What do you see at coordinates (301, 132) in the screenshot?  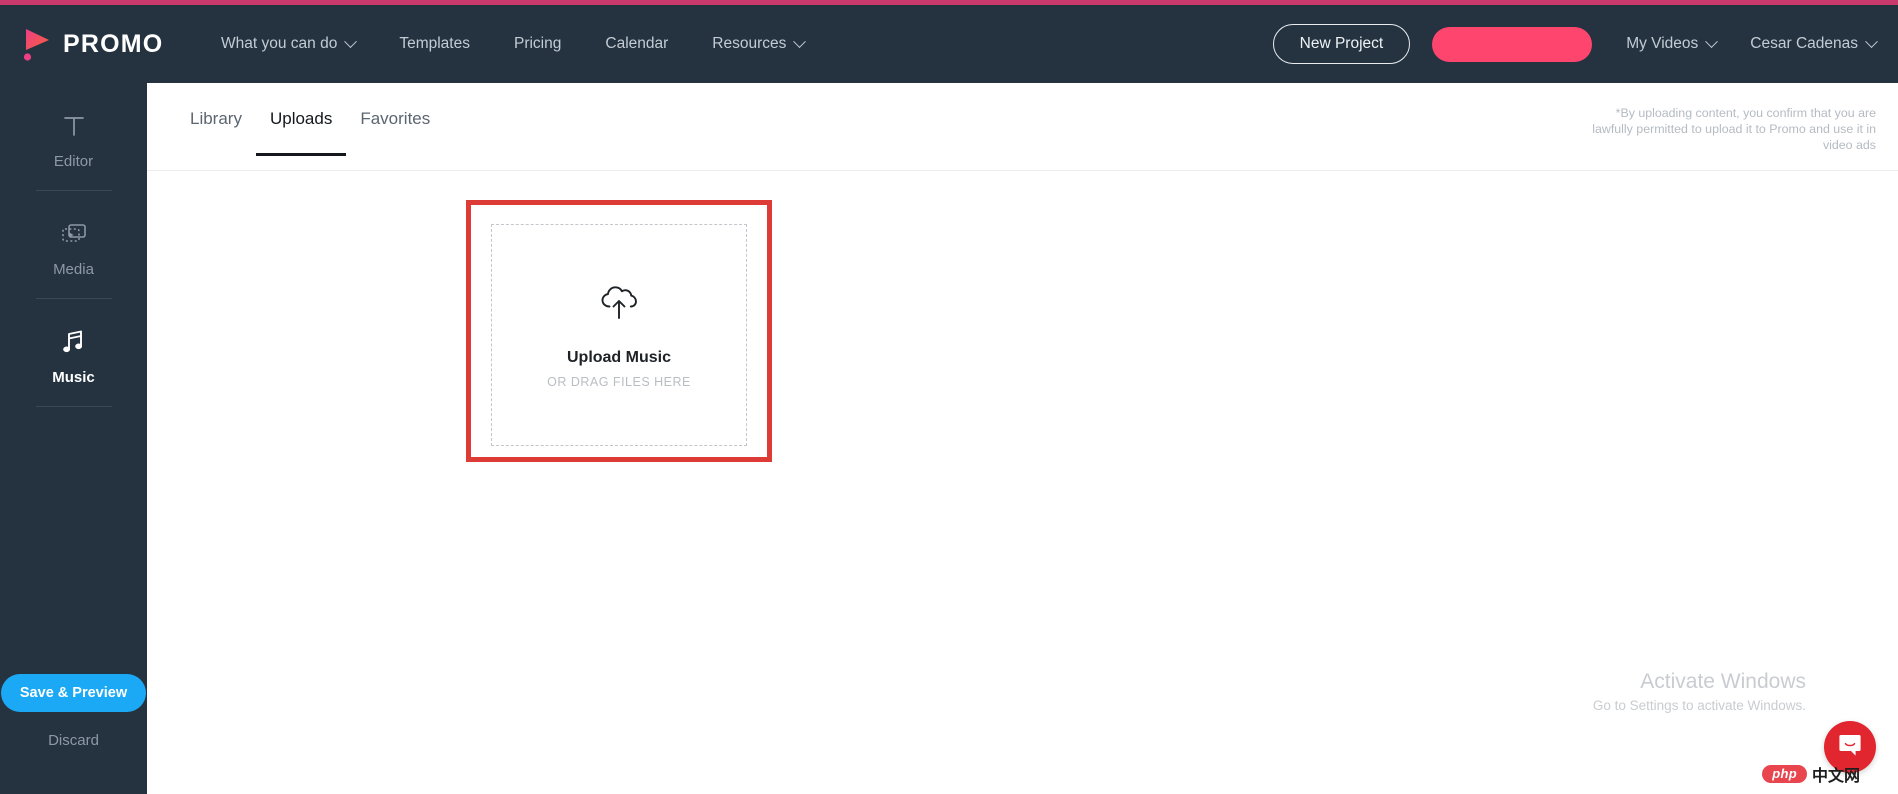 I see `tab-uploads: Uploads` at bounding box center [301, 132].